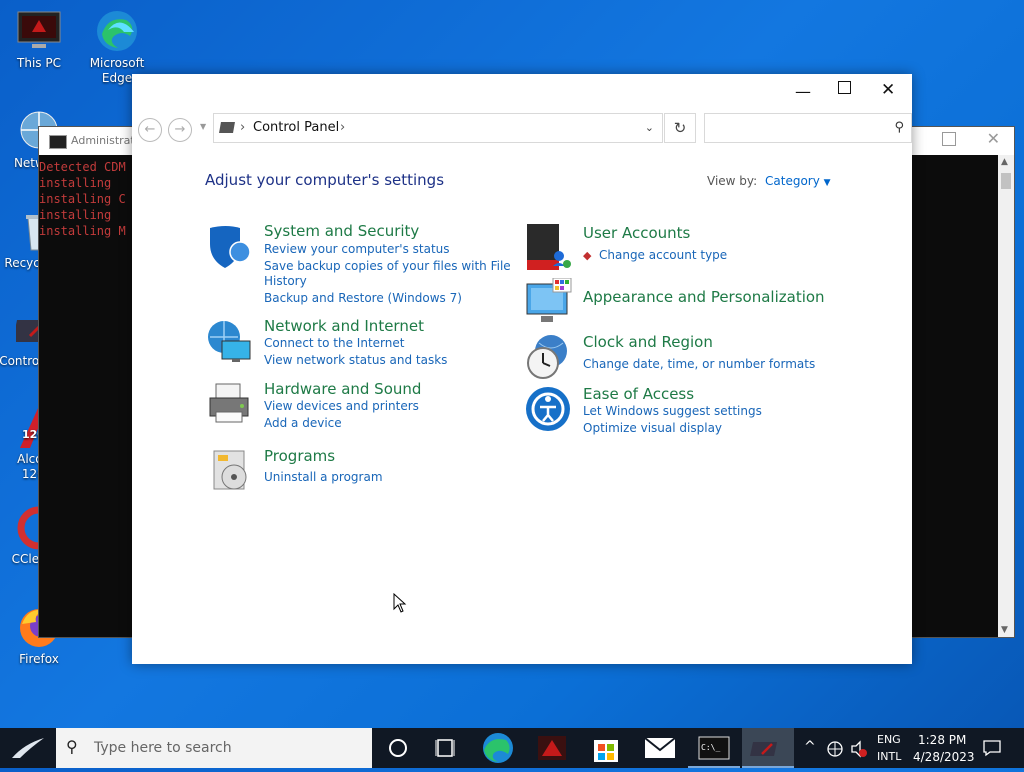 The height and width of the screenshot is (772, 1024). I want to click on recent-locations-icon: ▼, so click(203, 126).